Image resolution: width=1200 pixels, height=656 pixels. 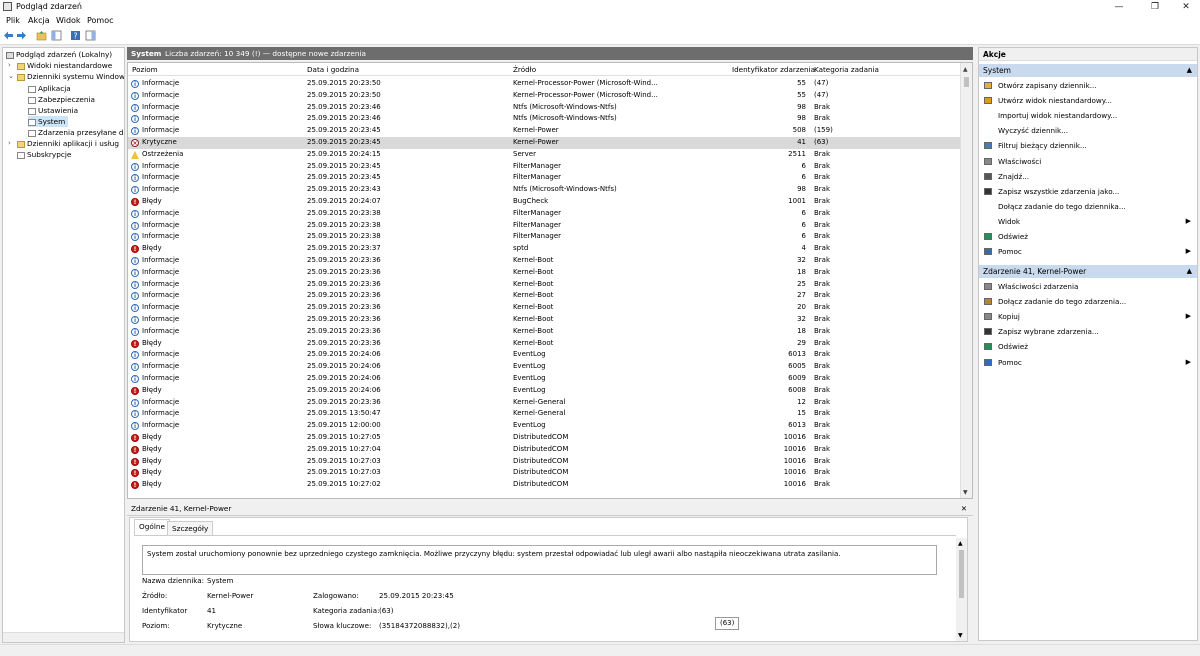 What do you see at coordinates (846, 69) in the screenshot?
I see `column-task-category: Kategoria zadania` at bounding box center [846, 69].